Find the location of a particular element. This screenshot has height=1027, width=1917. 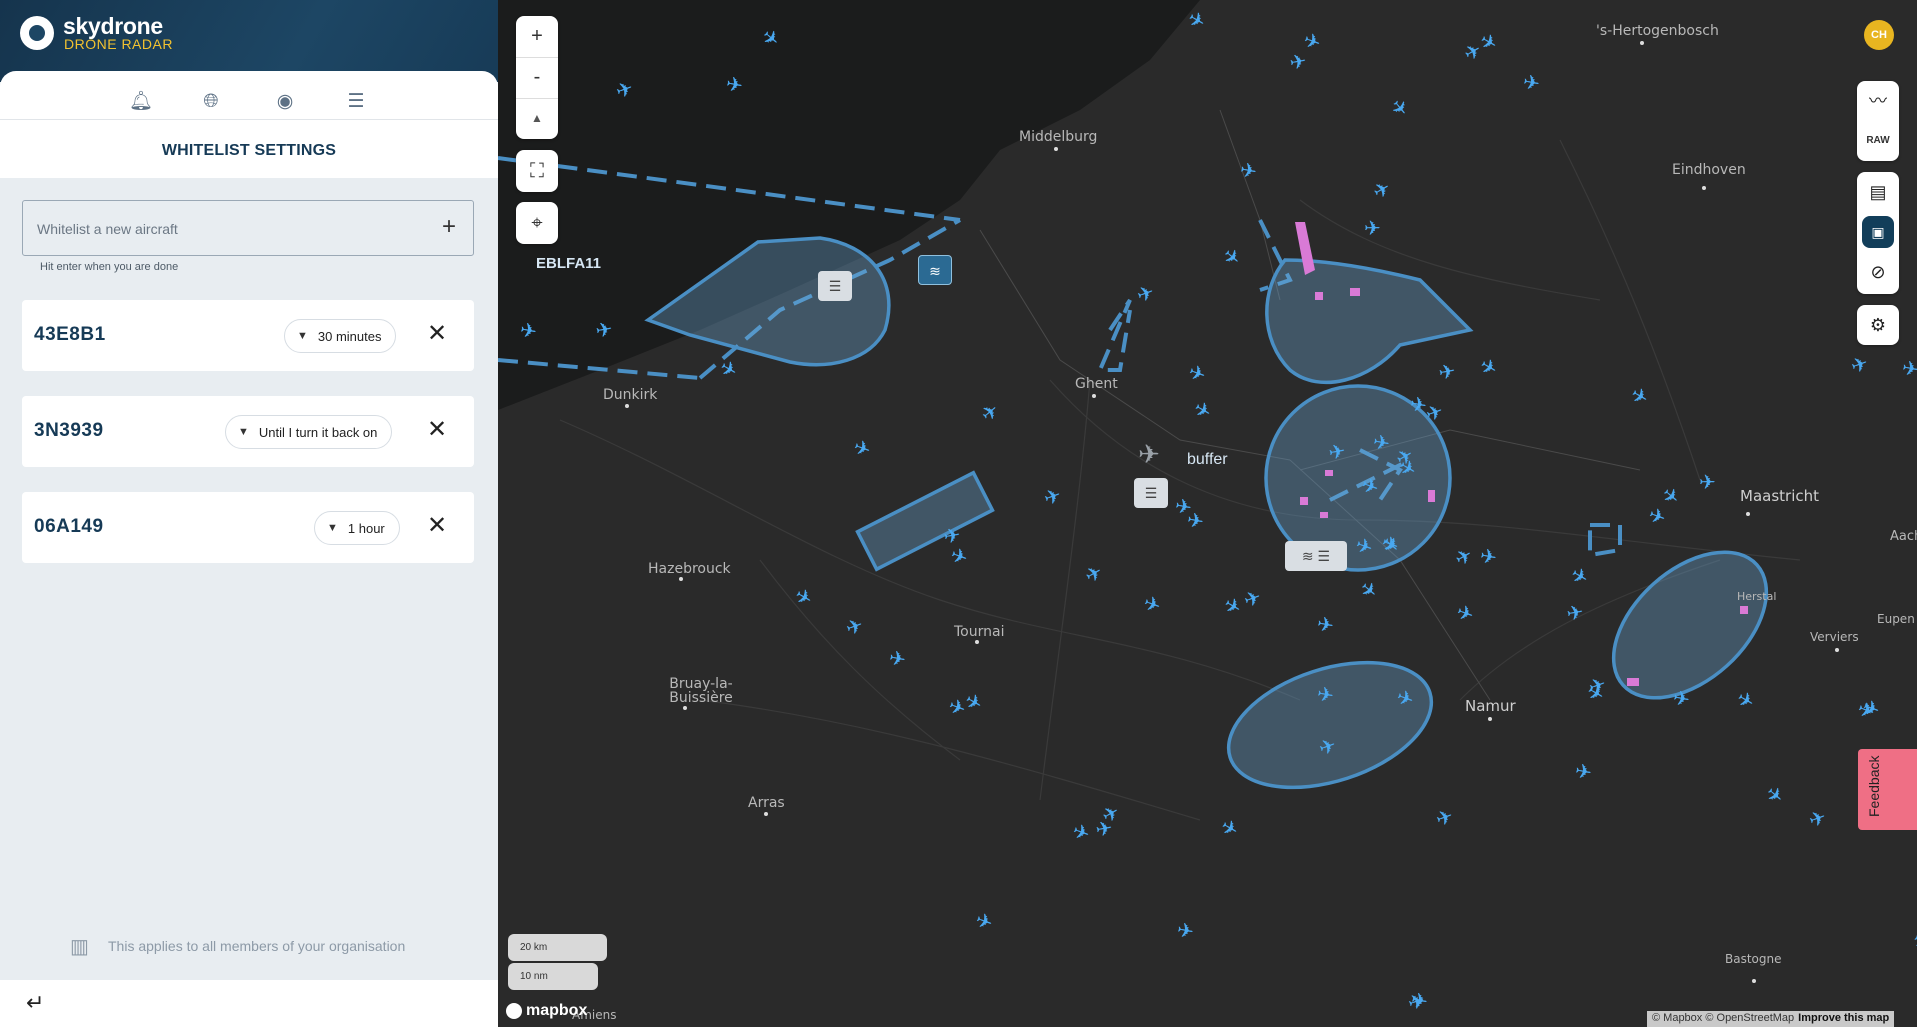

mapbox-logo: mapbox is located at coordinates (546, 1011).